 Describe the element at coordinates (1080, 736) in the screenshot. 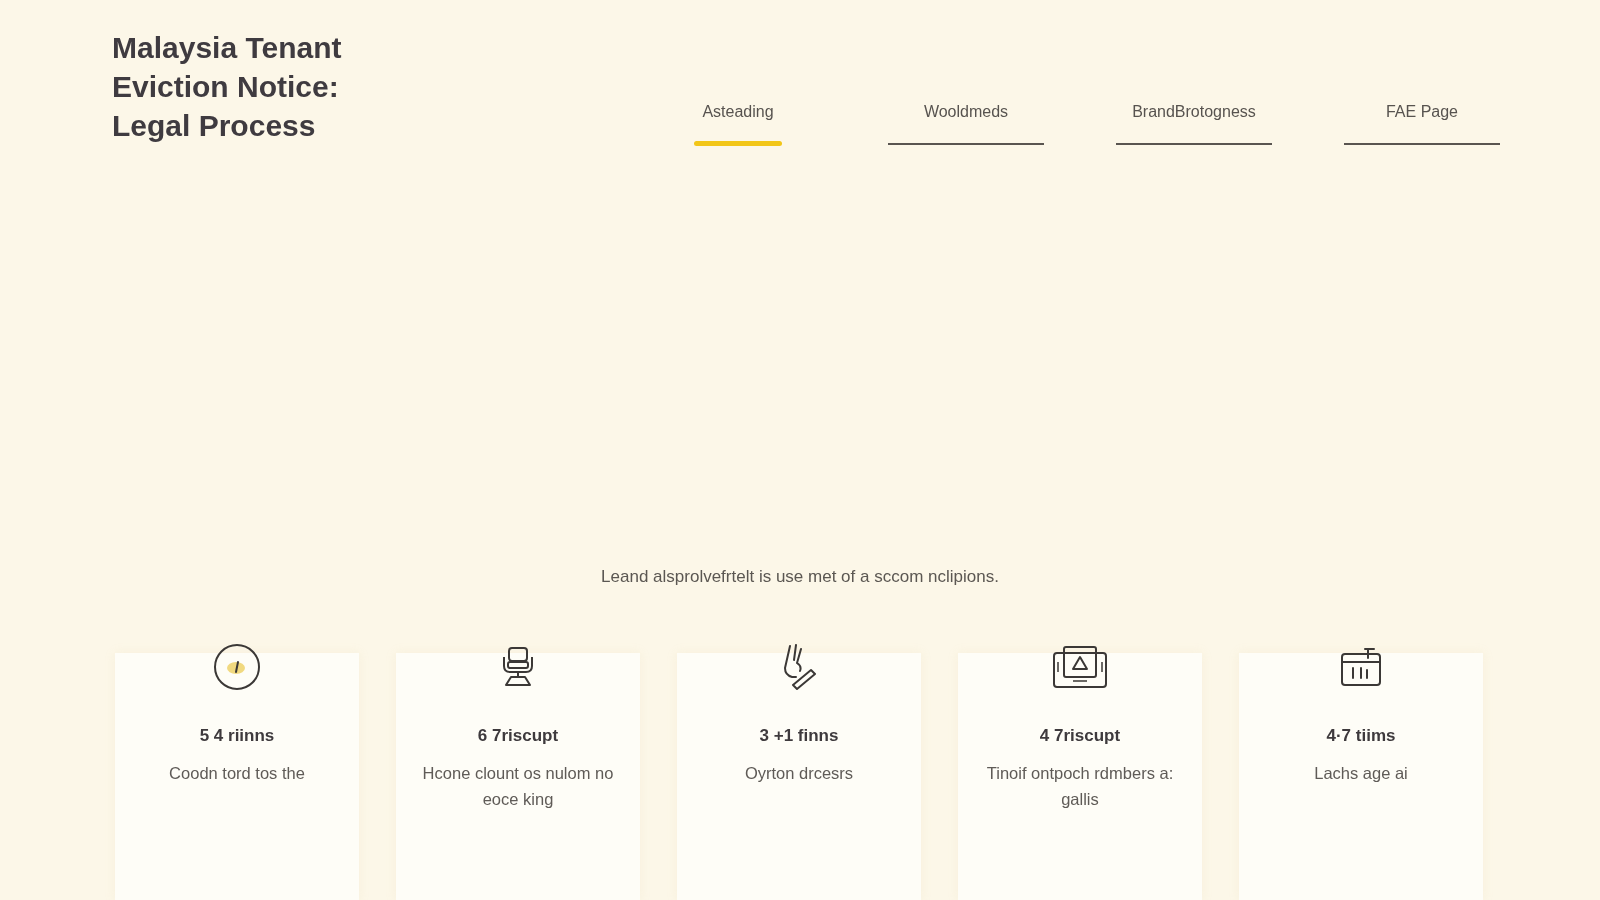

I see `card-heading: 4 7riscupt` at that location.